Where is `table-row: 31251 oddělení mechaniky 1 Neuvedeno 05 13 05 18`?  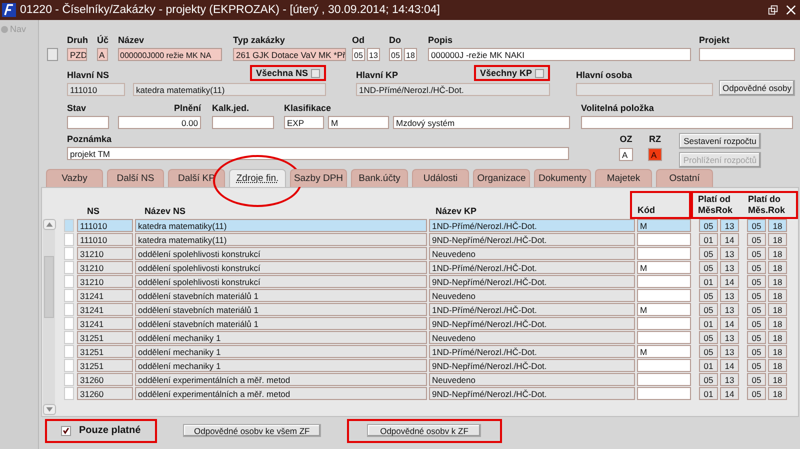 table-row: 31251 oddělení mechaniky 1 Neuvedeno 05 13 05 18 is located at coordinates (425, 337).